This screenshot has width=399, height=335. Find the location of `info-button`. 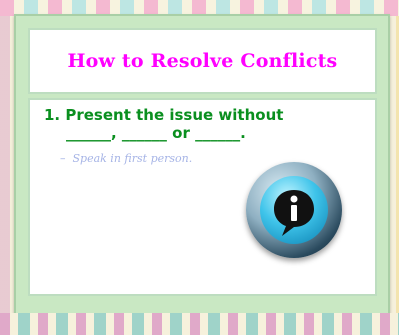

info-button is located at coordinates (294, 210).